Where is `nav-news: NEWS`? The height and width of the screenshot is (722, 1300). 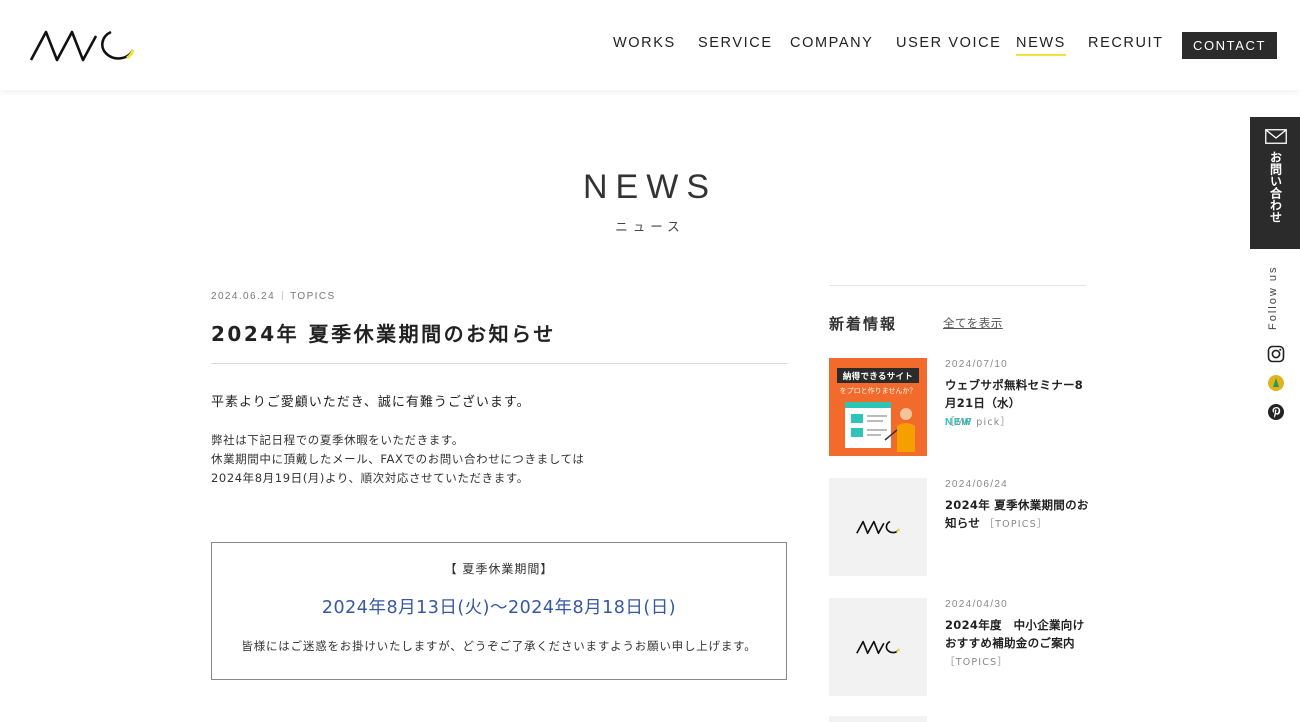
nav-news: NEWS is located at coordinates (1041, 45).